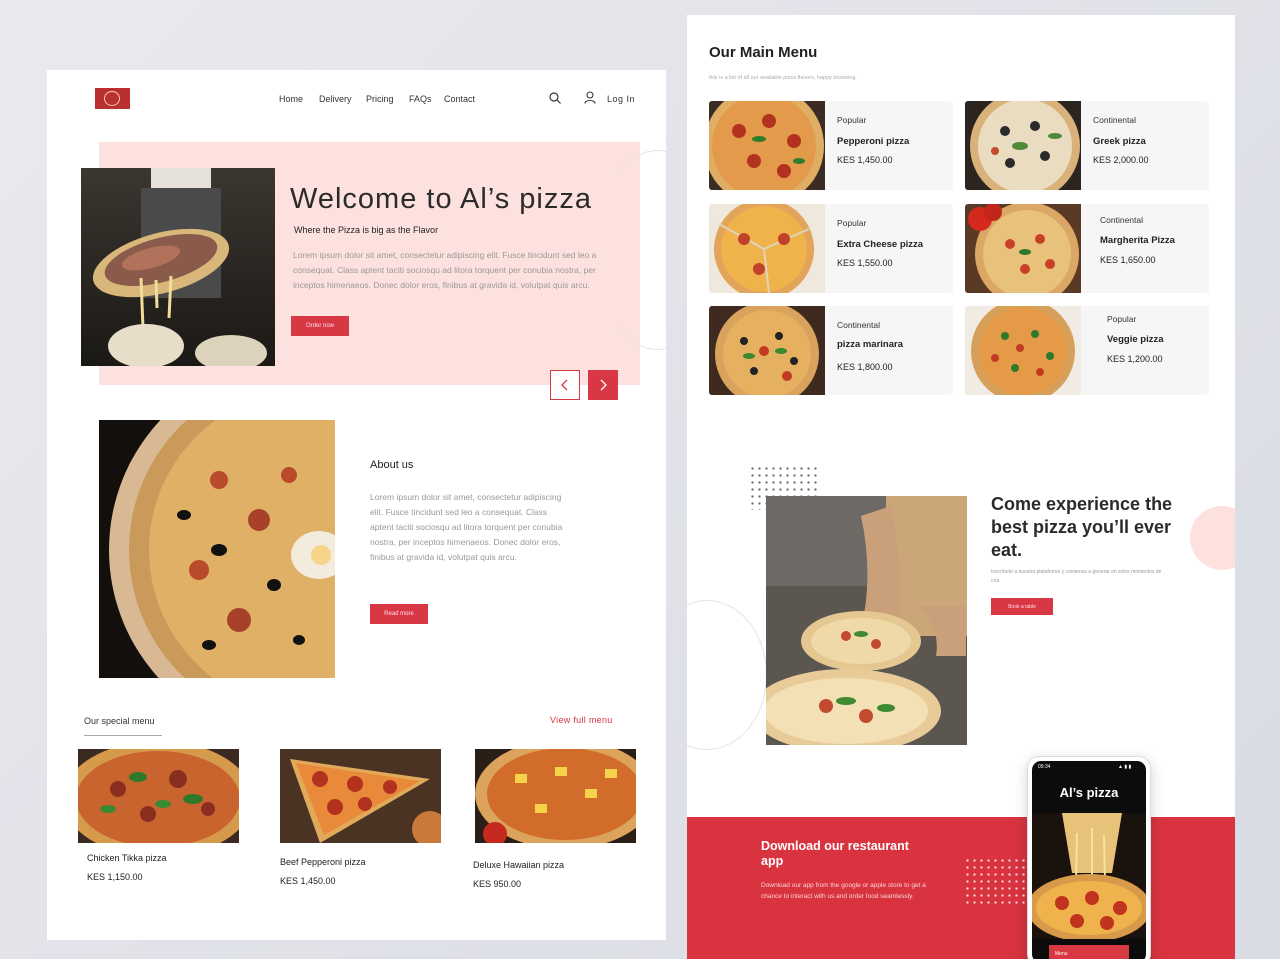 The image size is (1280, 959). Describe the element at coordinates (865, 263) in the screenshot. I see `menu-item-price: KES 1,550.00` at that location.